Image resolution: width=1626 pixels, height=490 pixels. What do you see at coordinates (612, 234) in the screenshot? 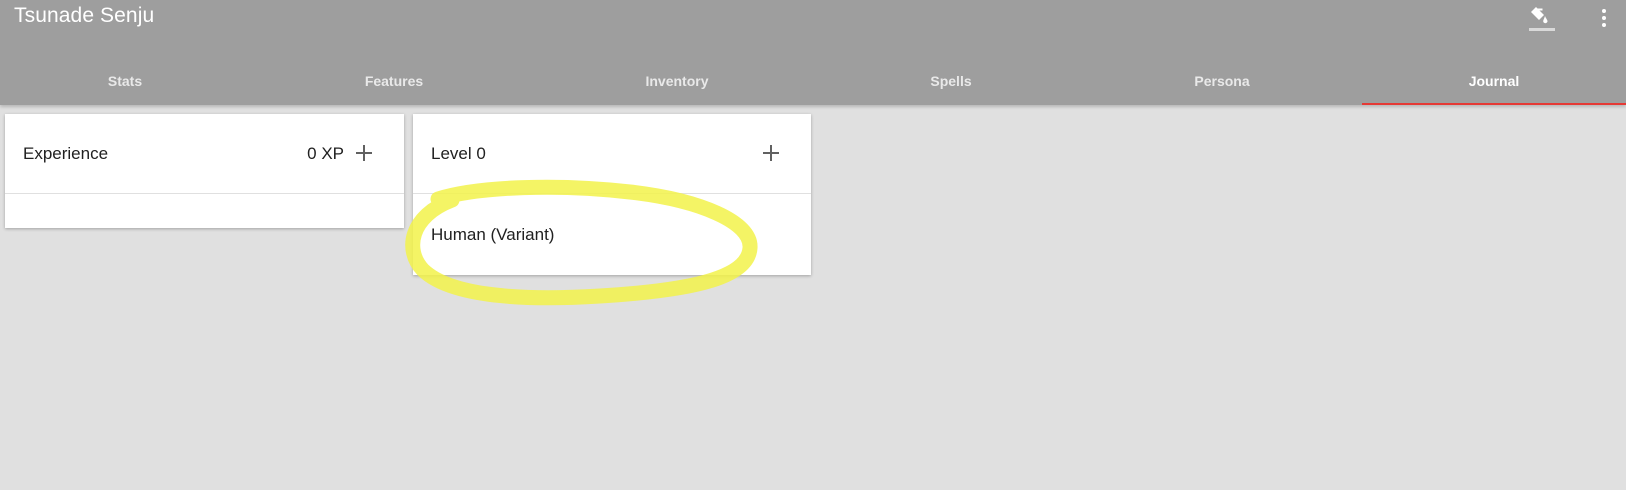
I see `race-list-item: Human (Variant)` at bounding box center [612, 234].